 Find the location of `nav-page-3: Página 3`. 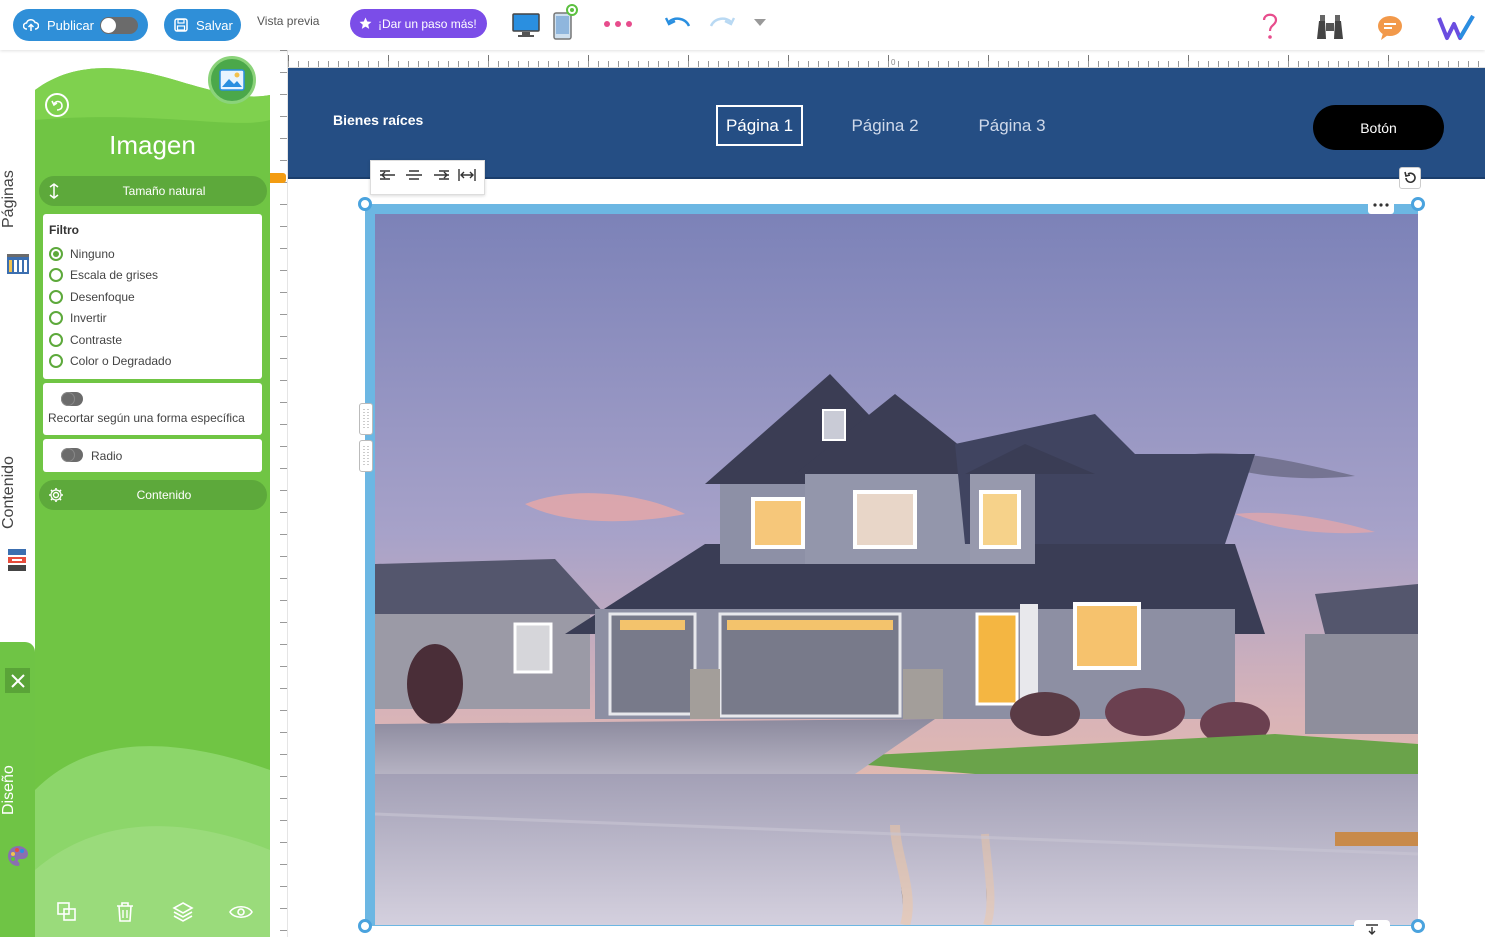

nav-page-3: Página 3 is located at coordinates (1012, 125).